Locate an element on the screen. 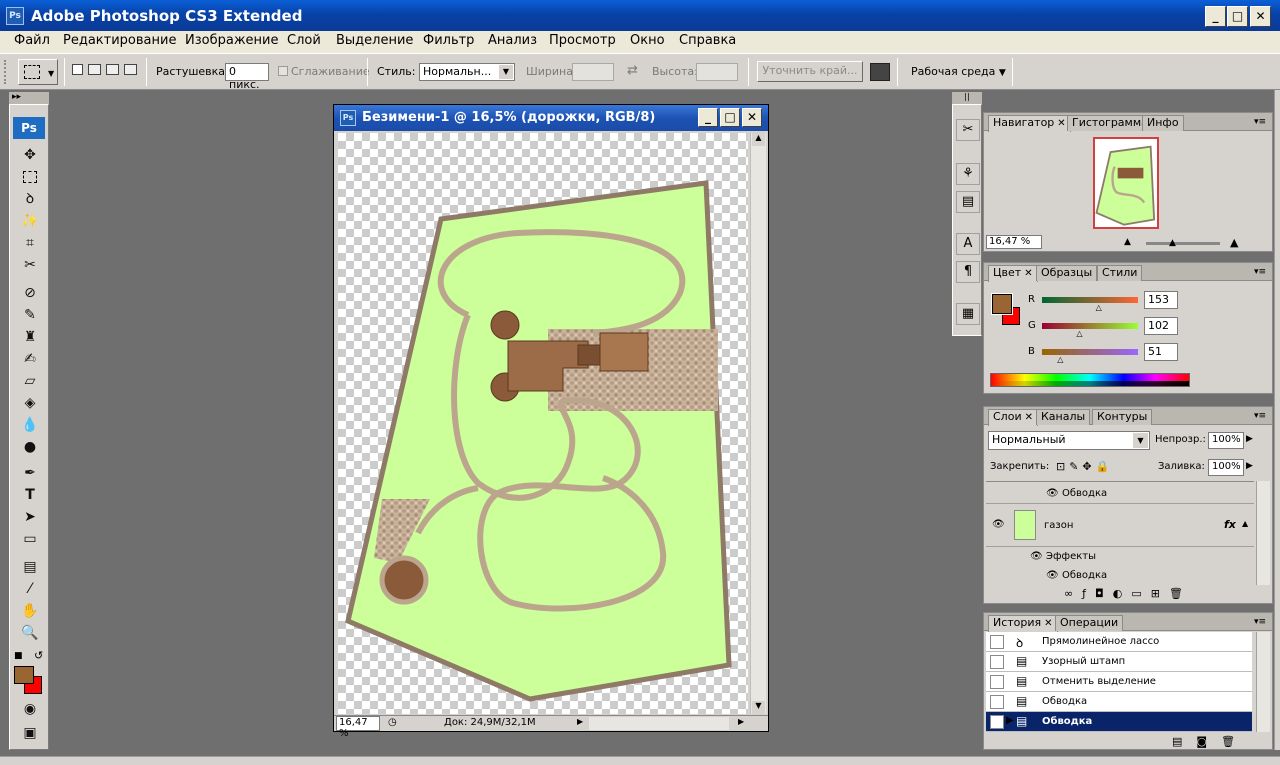 The image size is (1280, 765). zoom-field: 16,47 % is located at coordinates (358, 727).